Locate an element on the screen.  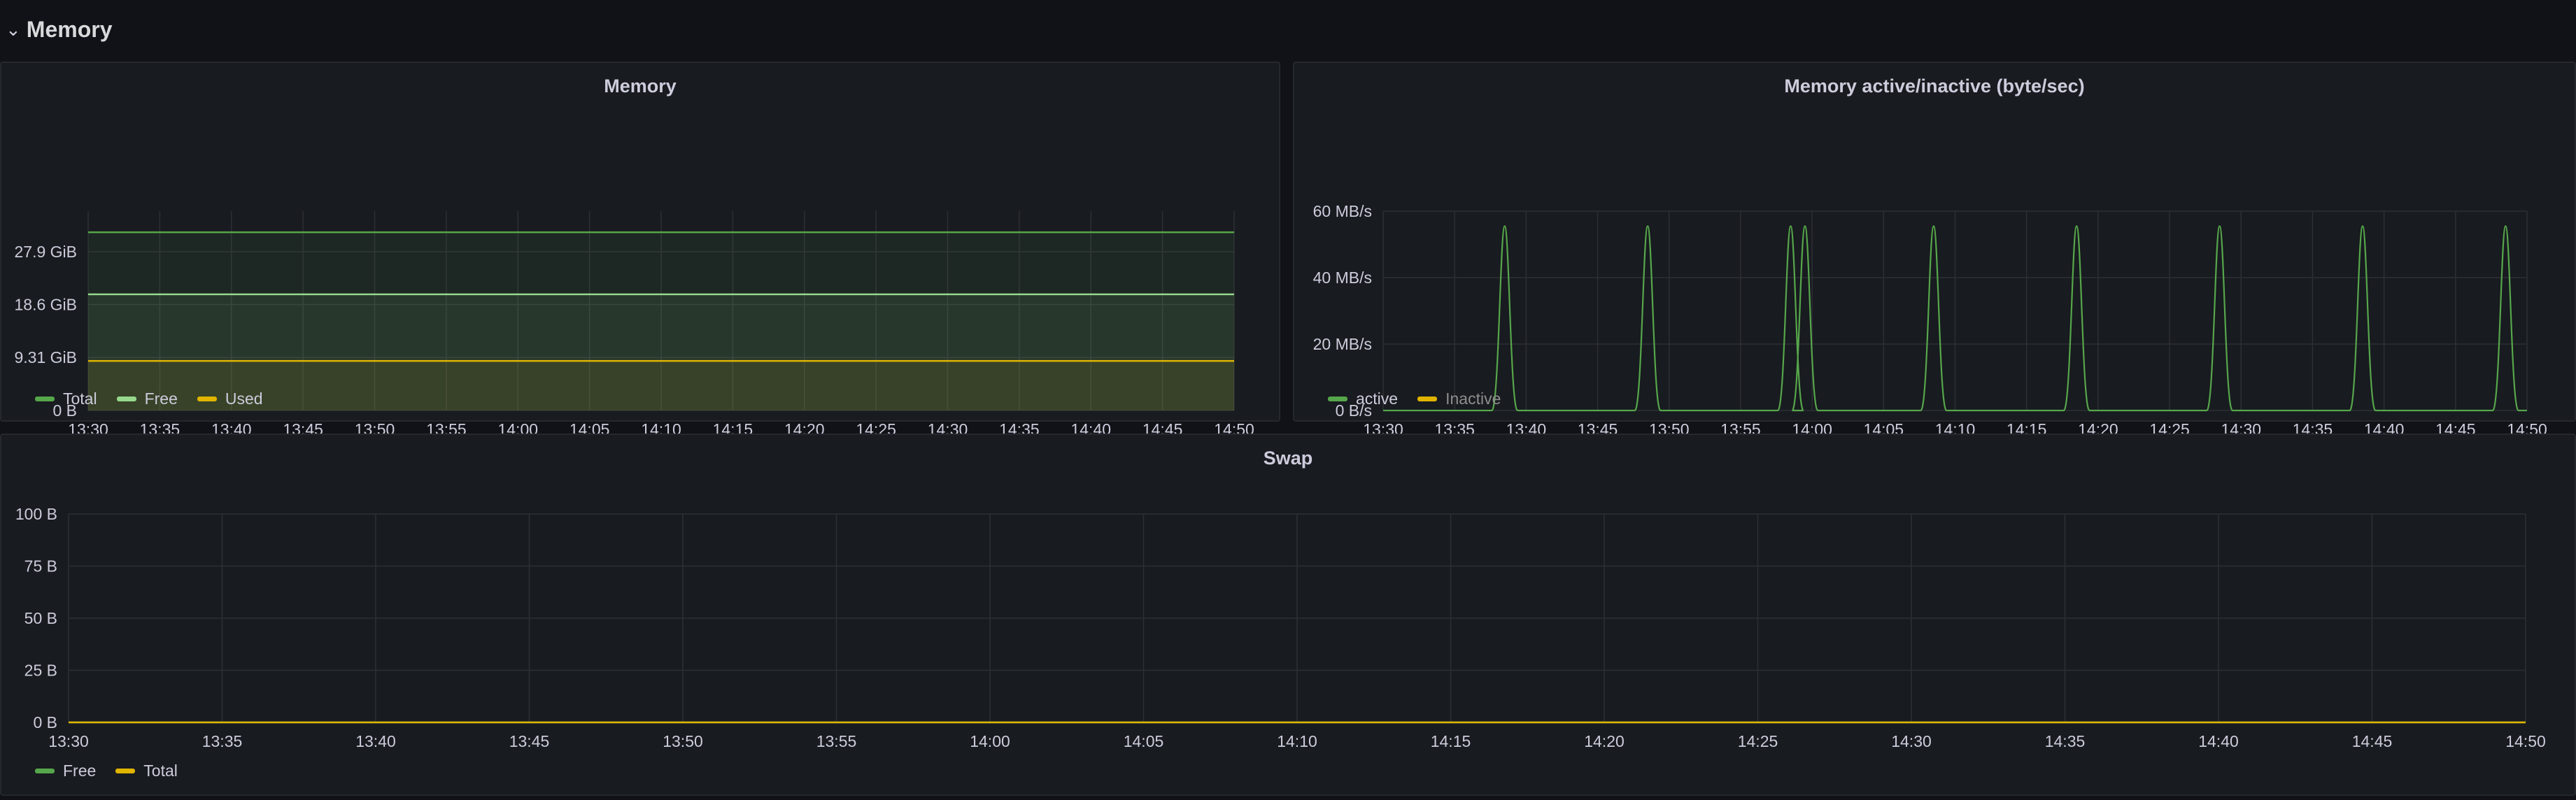
y-tick-label: 0 B is located at coordinates (45, 722).